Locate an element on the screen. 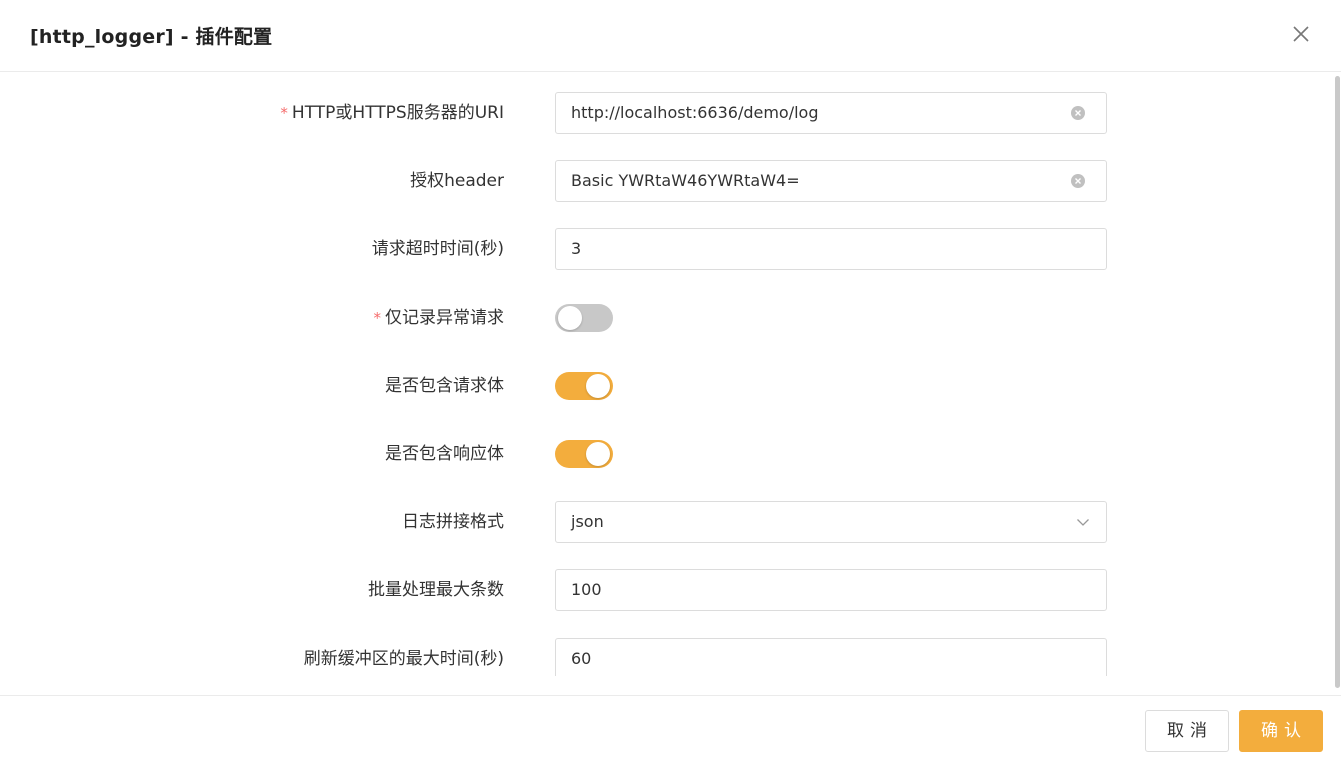 This screenshot has height=771, width=1341. uri-label: * HTTP或HTTPS服务器的URI is located at coordinates (392, 113).